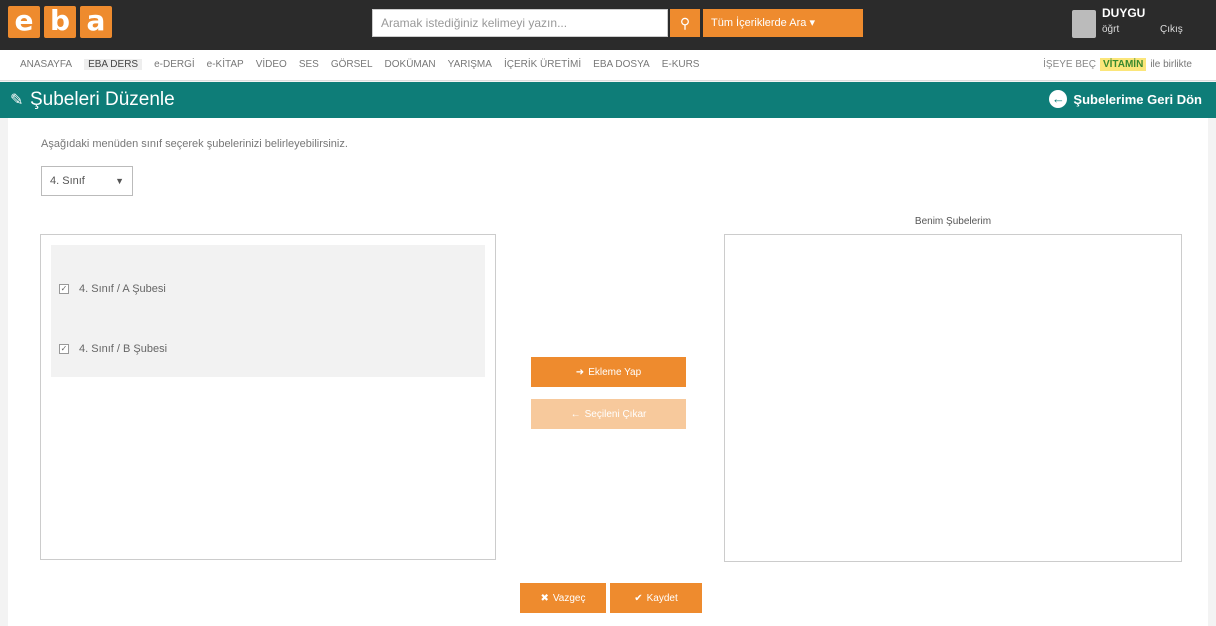 The image size is (1216, 626). What do you see at coordinates (1124, 13) in the screenshot?
I see `user-name: DUYGU` at bounding box center [1124, 13].